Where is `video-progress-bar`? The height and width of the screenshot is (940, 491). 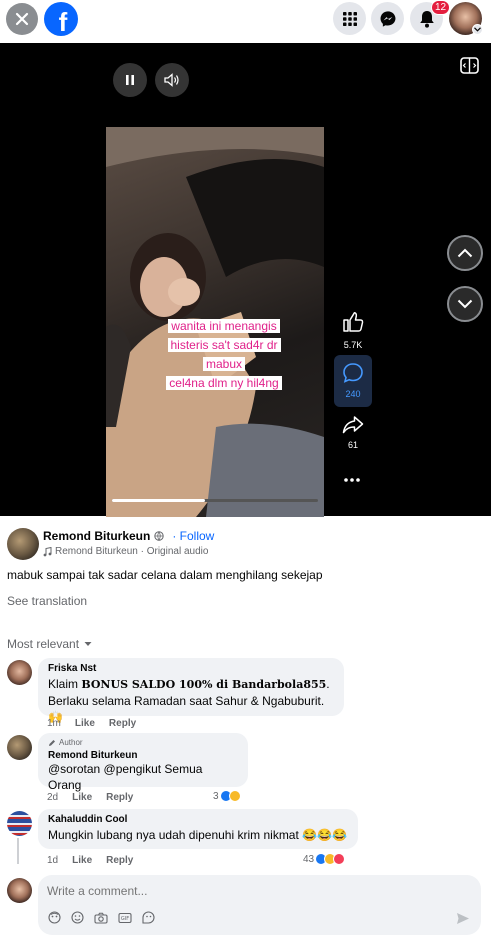 video-progress-bar is located at coordinates (215, 500).